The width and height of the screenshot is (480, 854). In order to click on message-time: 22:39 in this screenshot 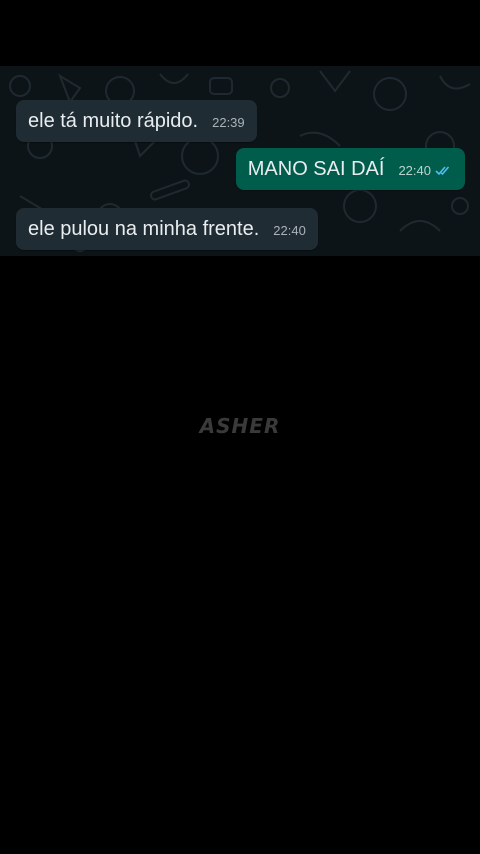, I will do `click(228, 122)`.